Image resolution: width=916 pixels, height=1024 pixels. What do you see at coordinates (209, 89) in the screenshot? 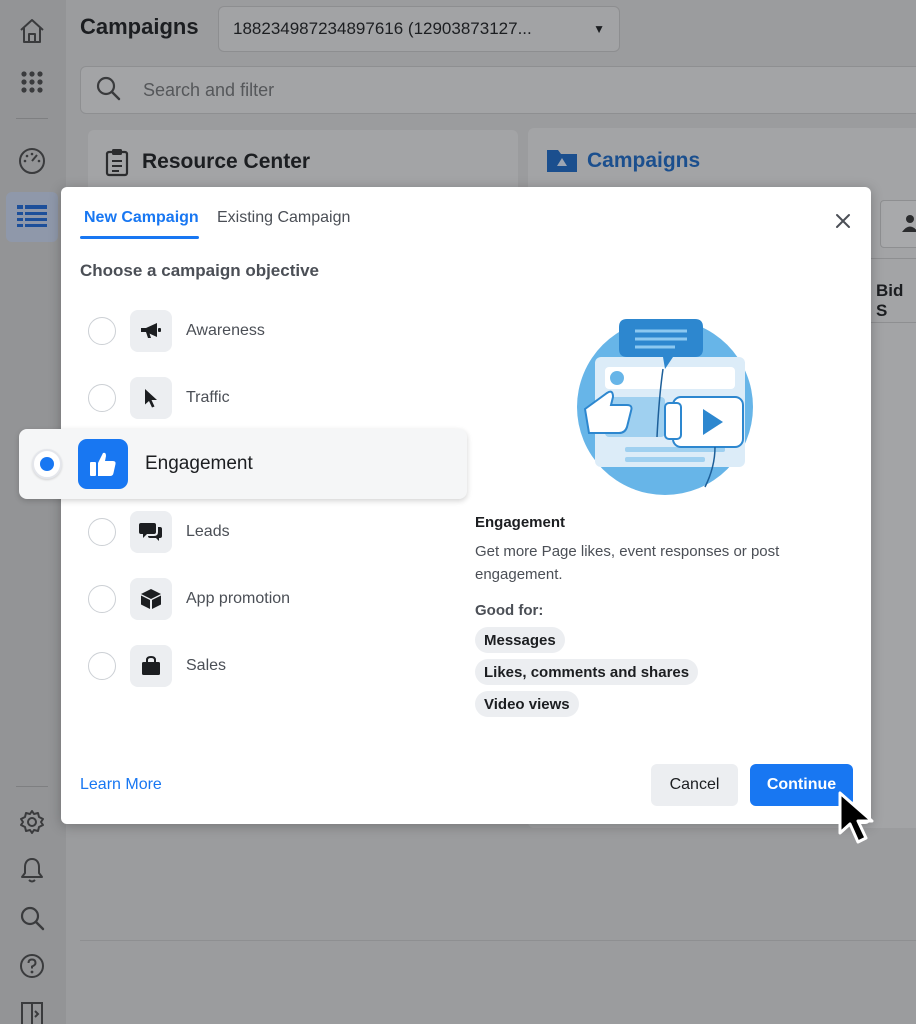
I see `search-placeholder: Search and filter` at bounding box center [209, 89].